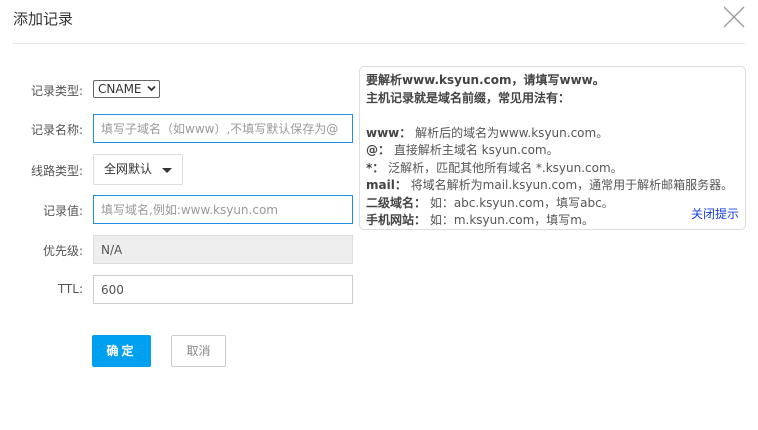 This screenshot has width=758, height=430. Describe the element at coordinates (56, 171) in the screenshot. I see `route-type-label: 线路类型:` at that location.